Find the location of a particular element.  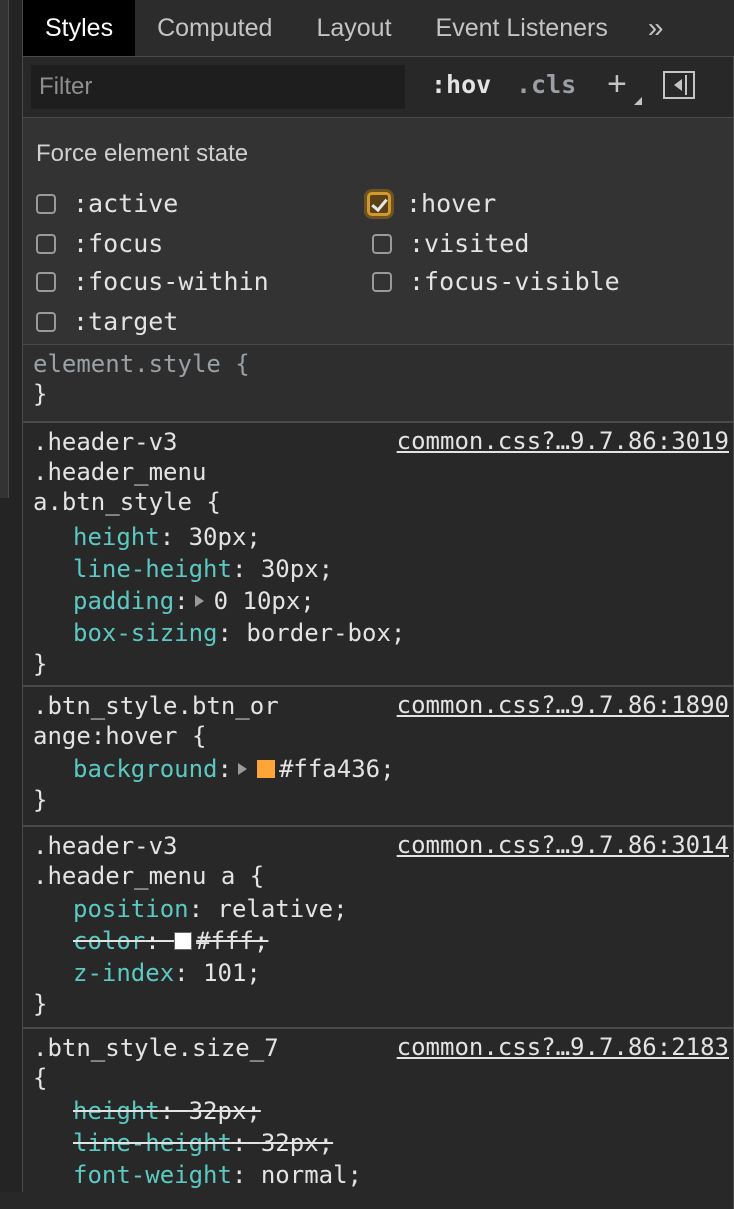

property-name: z-index is located at coordinates (123, 973).